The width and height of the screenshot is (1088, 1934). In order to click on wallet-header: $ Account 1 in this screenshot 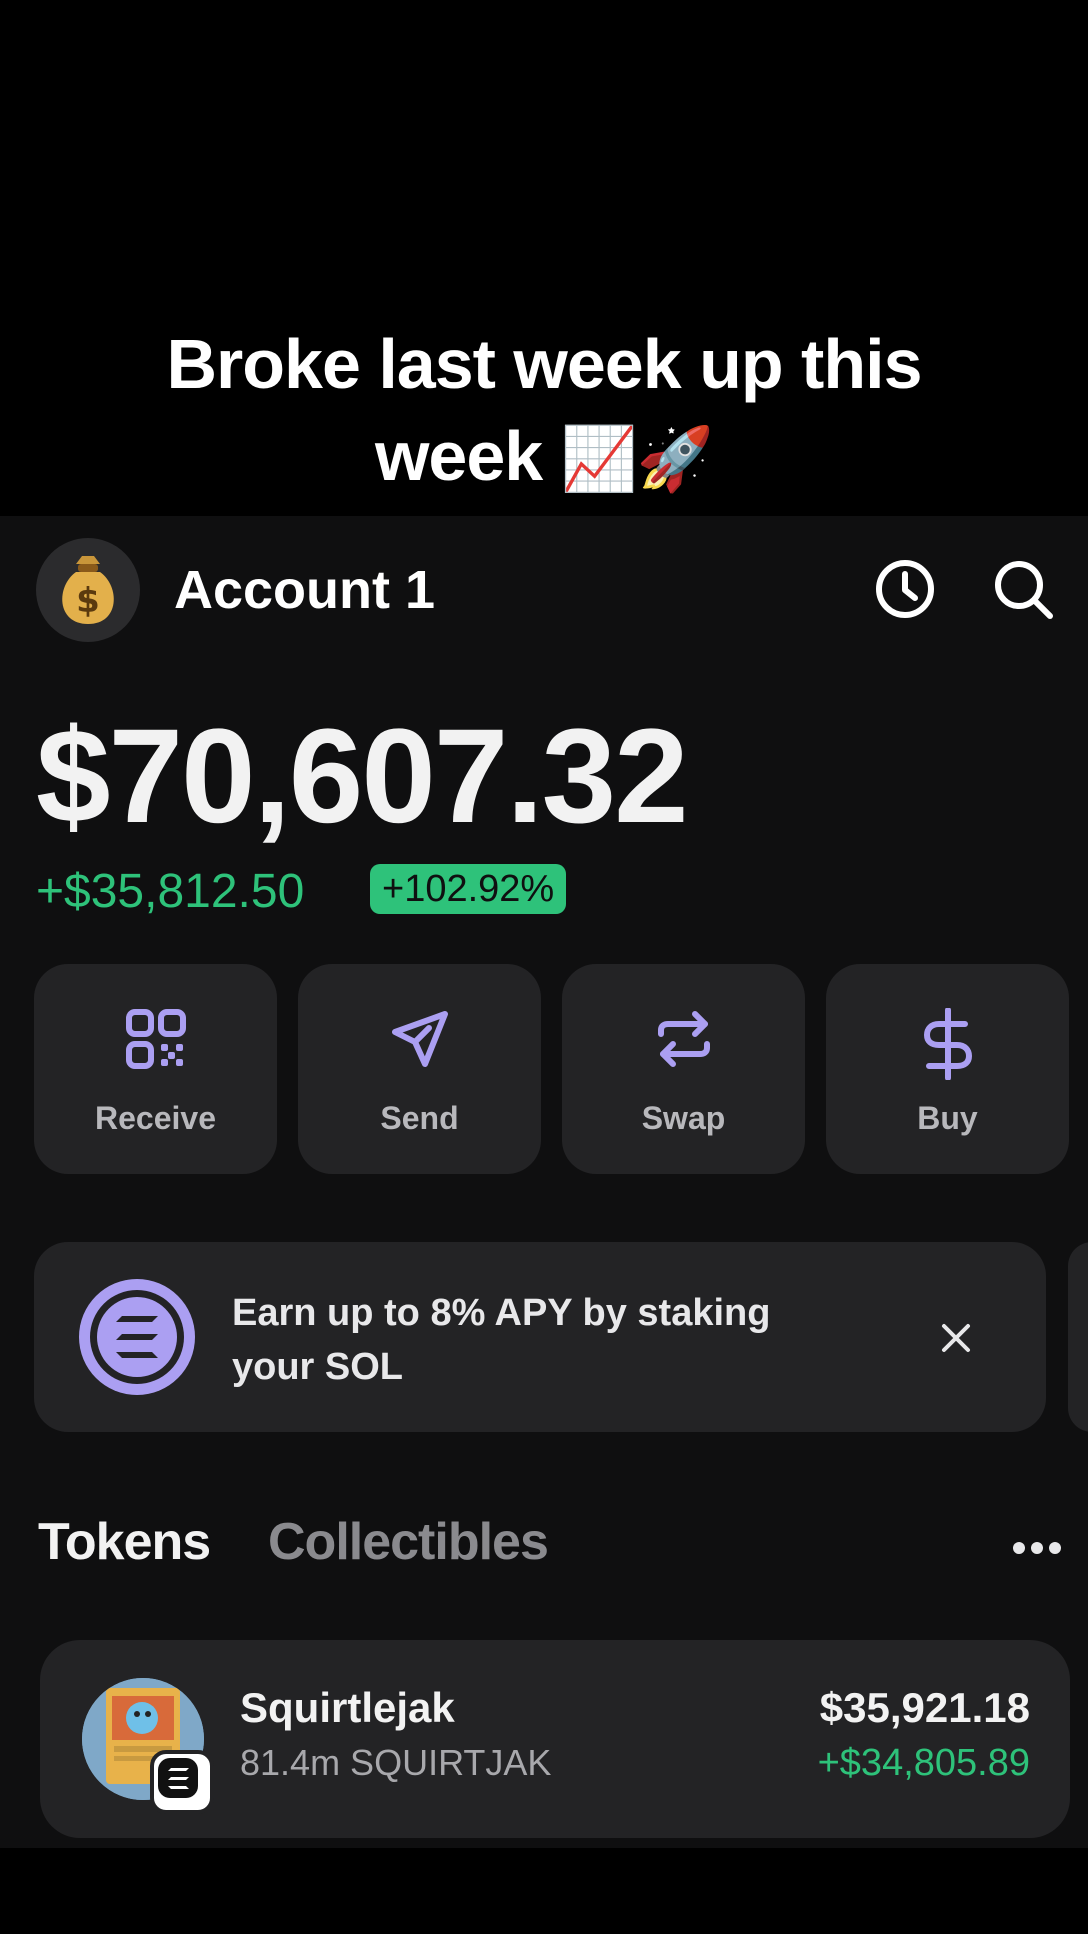, I will do `click(544, 591)`.